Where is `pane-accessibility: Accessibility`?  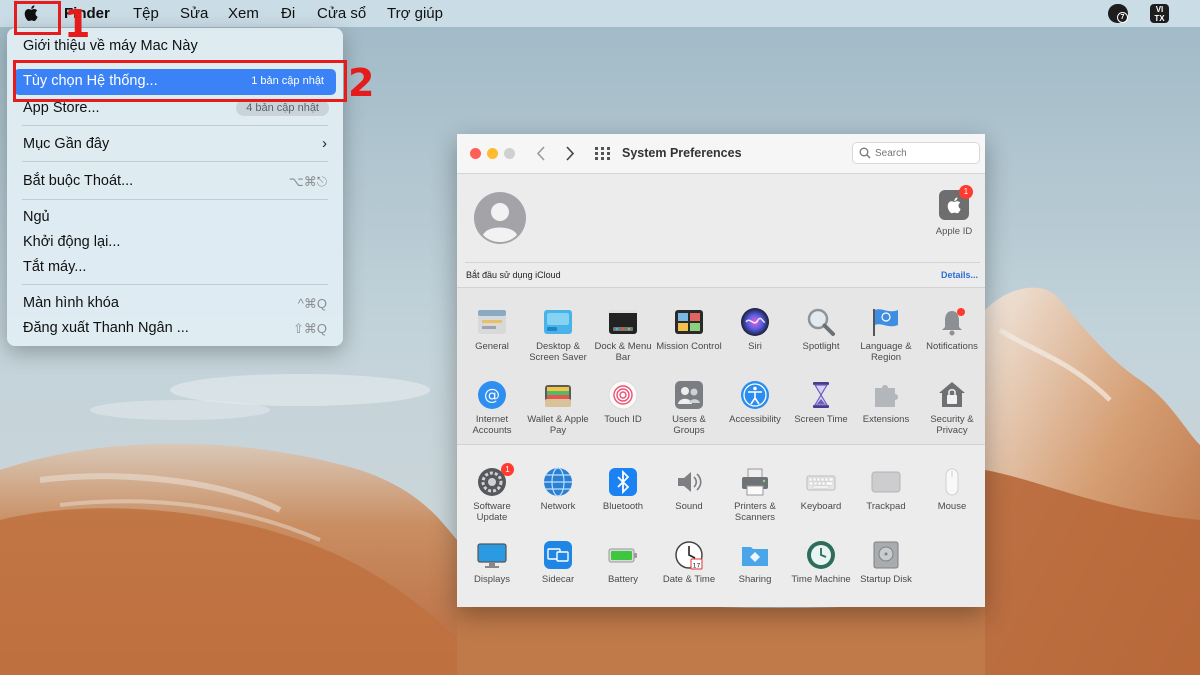 pane-accessibility: Accessibility is located at coordinates (755, 402).